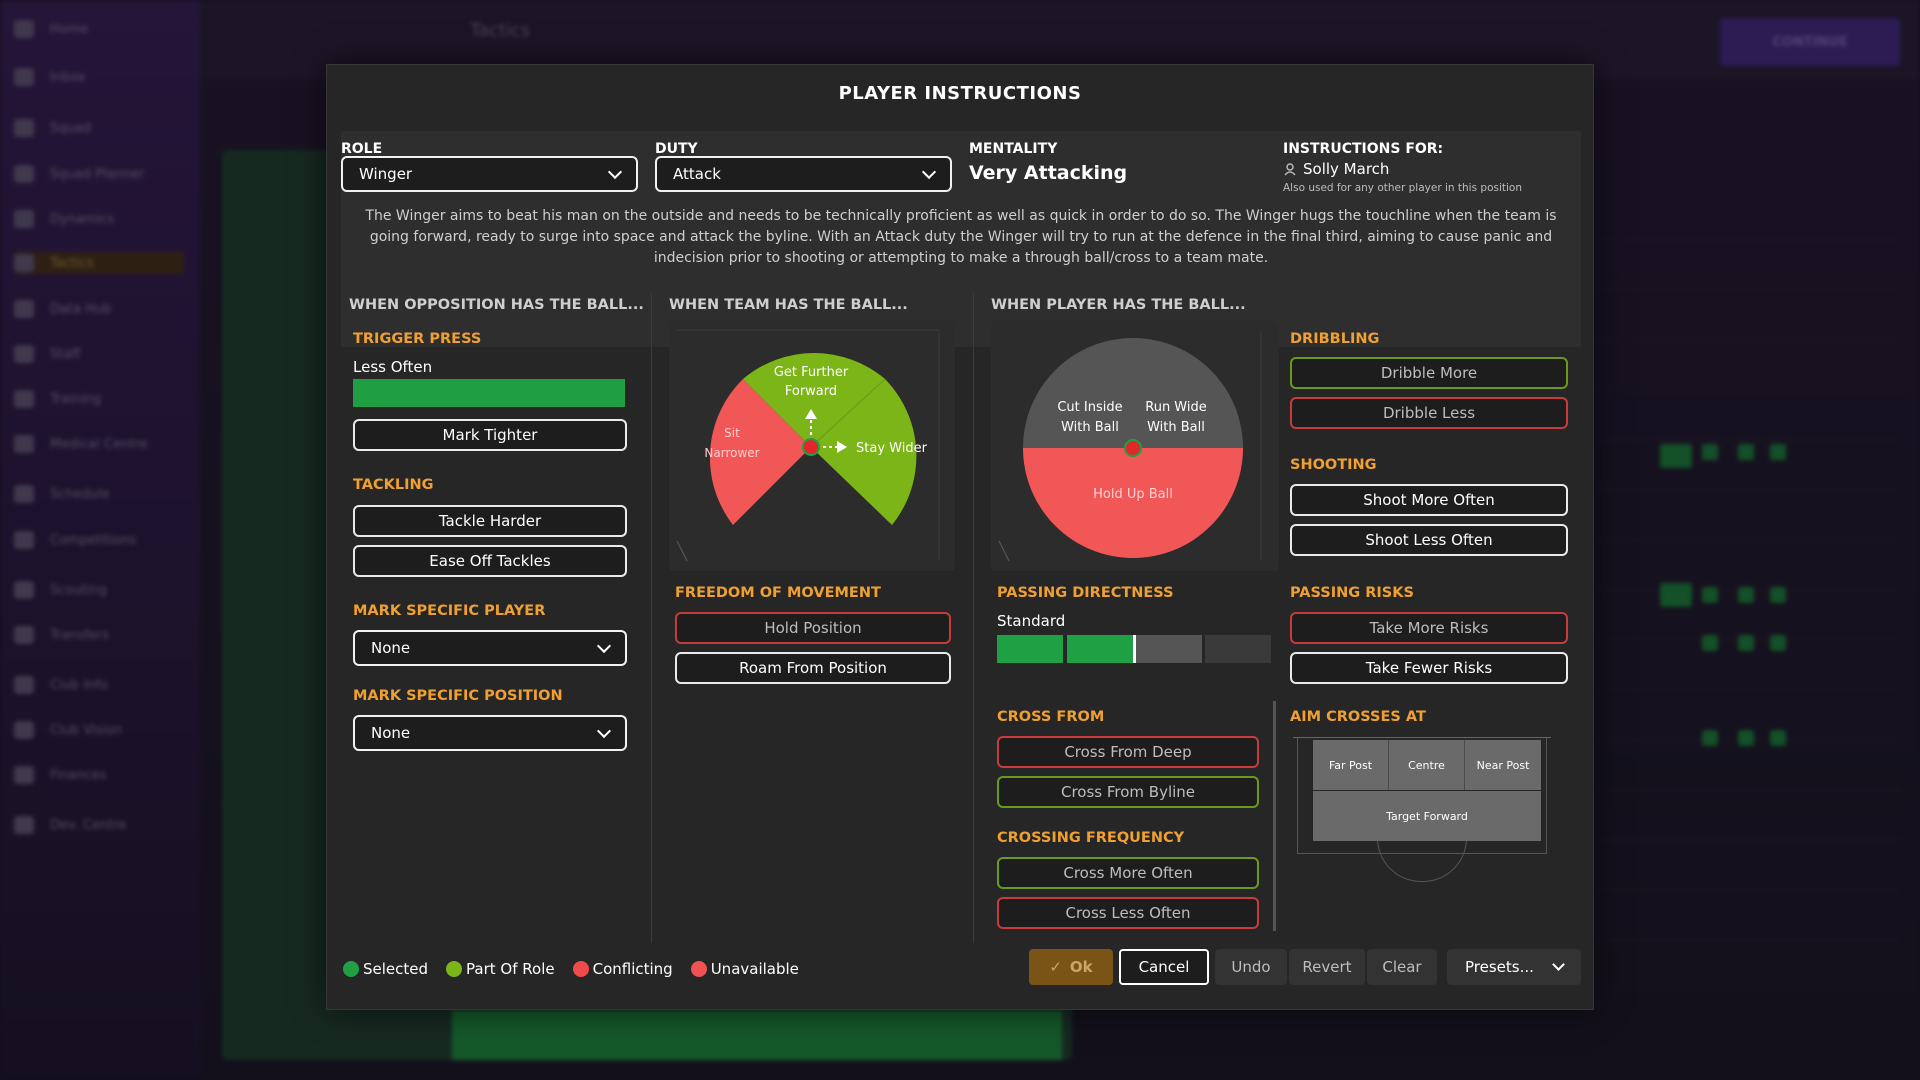 This screenshot has height=1080, width=1920. Describe the element at coordinates (490, 648) in the screenshot. I see `mark-player-dropdown: None` at that location.